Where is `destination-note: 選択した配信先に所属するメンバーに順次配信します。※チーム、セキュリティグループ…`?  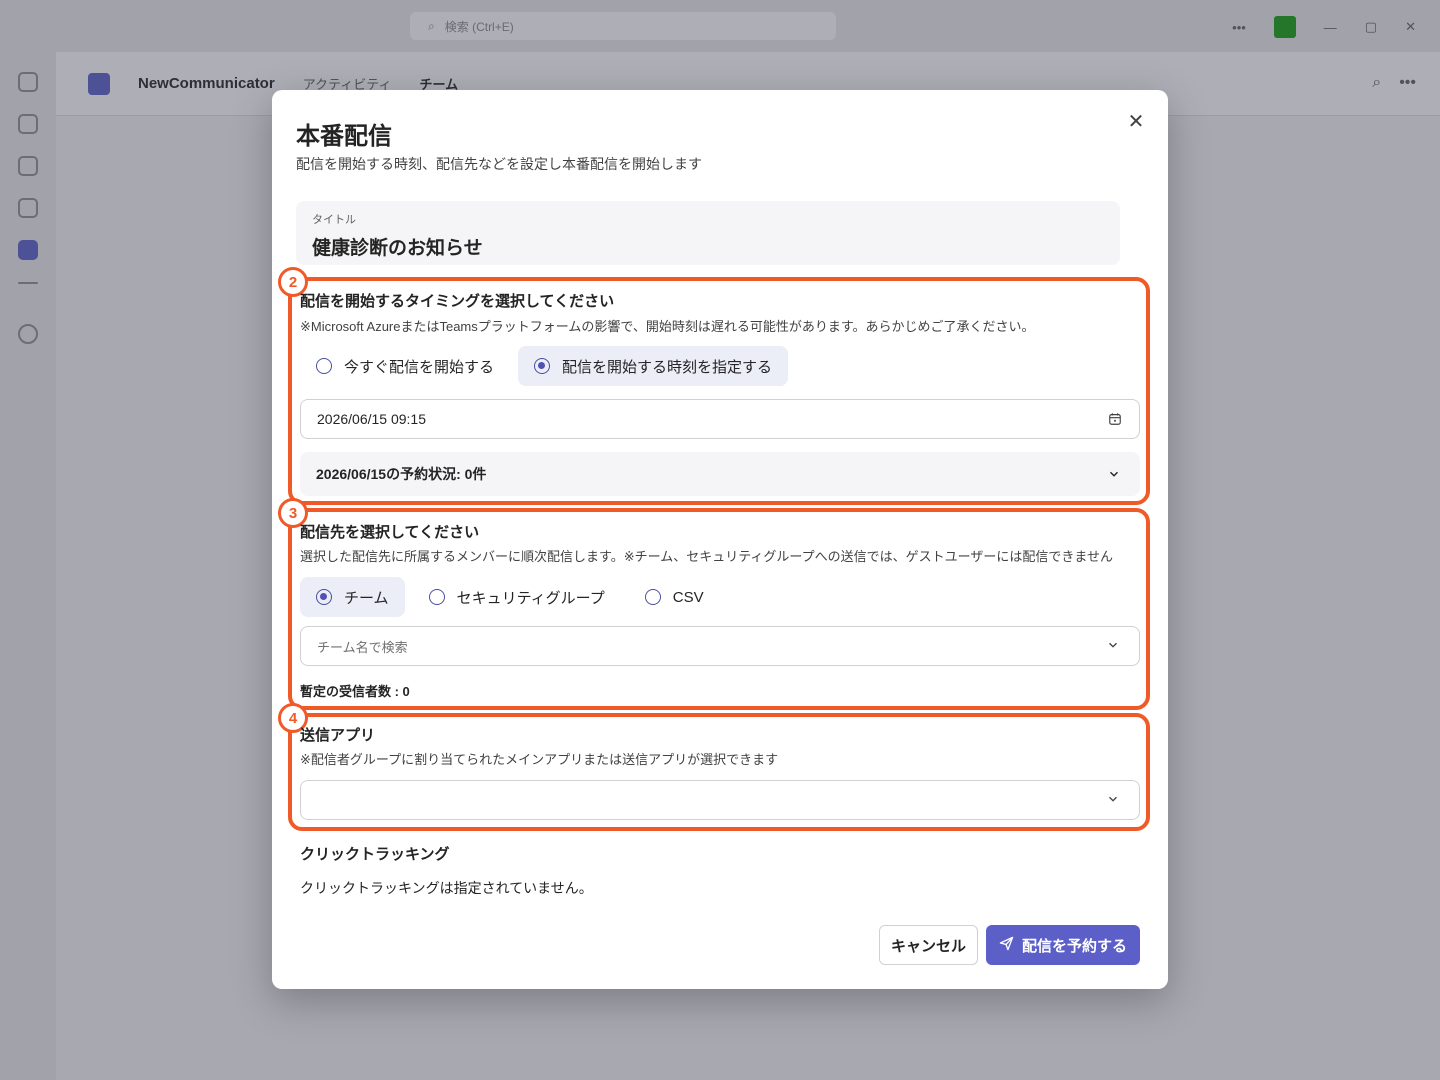 destination-note: 選択した配信先に所属するメンバーに順次配信します。※チーム、セキュリティグループ… is located at coordinates (706, 556).